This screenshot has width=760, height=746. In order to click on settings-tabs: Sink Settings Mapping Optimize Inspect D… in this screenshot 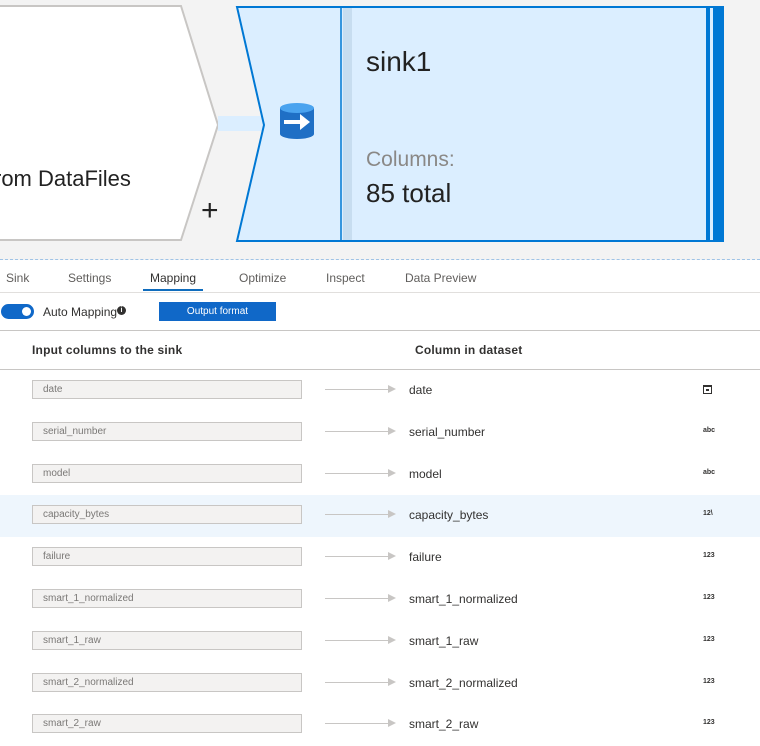, I will do `click(380, 277)`.